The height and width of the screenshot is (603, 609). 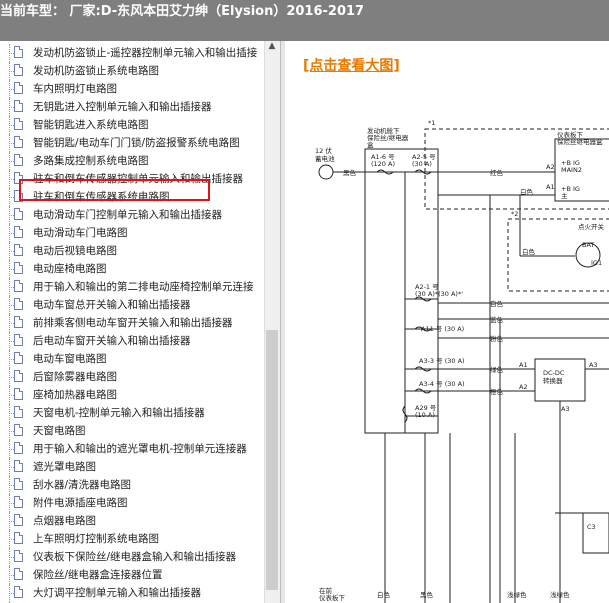 I want to click on battery-label-2: 蓄电池, so click(x=325, y=158).